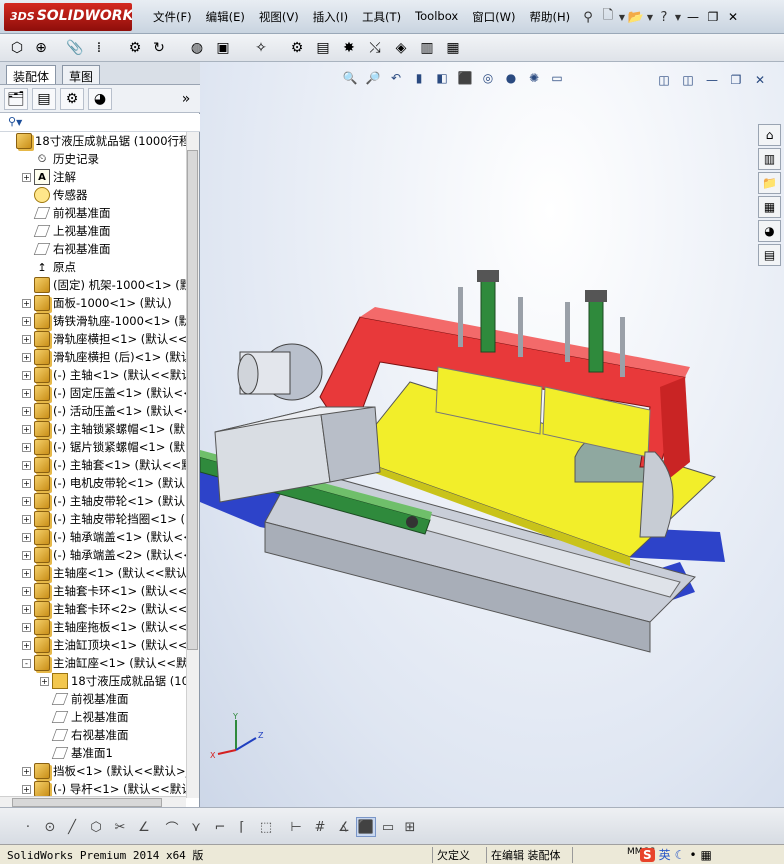  What do you see at coordinates (349, 48) in the screenshot?
I see `exploded-view-icon: ✸` at bounding box center [349, 48].